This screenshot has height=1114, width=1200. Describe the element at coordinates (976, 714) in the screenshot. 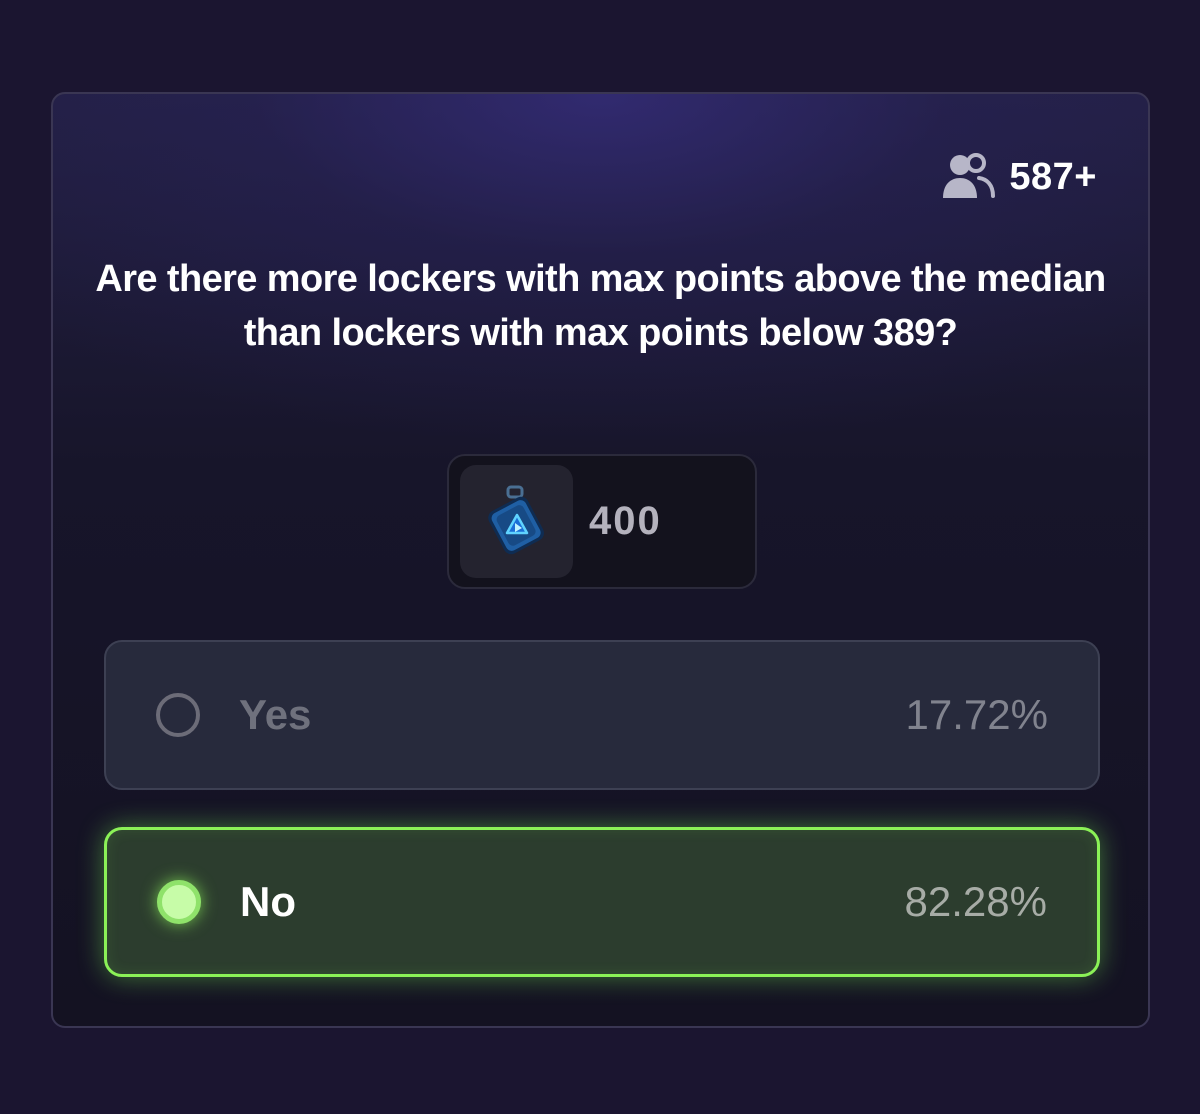

I see `option-percent: 17.72%` at that location.